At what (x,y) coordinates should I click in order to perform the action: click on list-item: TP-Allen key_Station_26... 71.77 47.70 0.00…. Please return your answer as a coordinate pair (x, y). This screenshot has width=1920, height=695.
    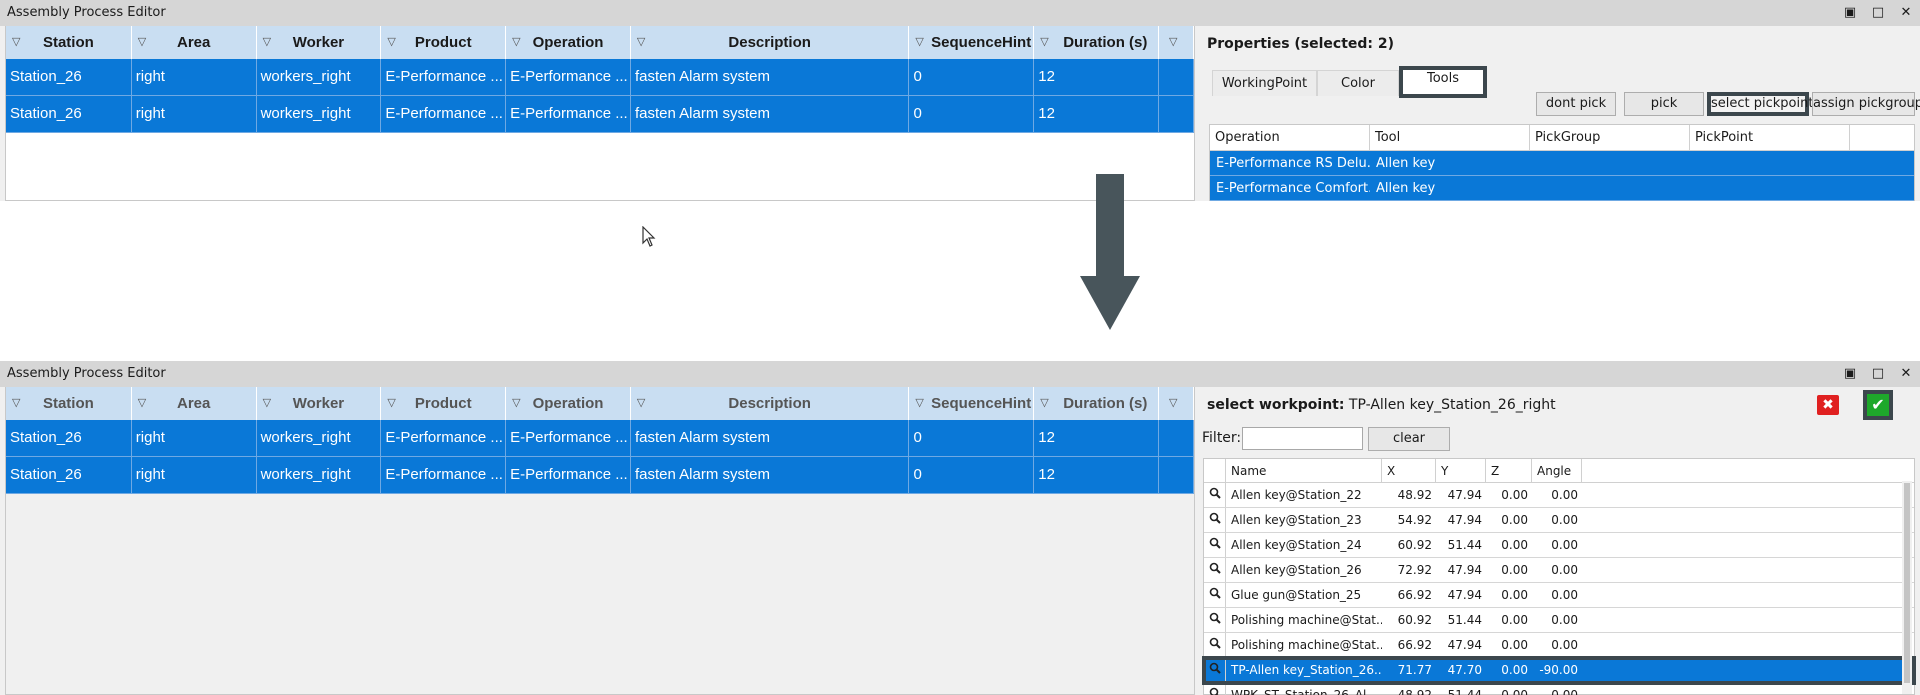
    Looking at the image, I should click on (1559, 670).